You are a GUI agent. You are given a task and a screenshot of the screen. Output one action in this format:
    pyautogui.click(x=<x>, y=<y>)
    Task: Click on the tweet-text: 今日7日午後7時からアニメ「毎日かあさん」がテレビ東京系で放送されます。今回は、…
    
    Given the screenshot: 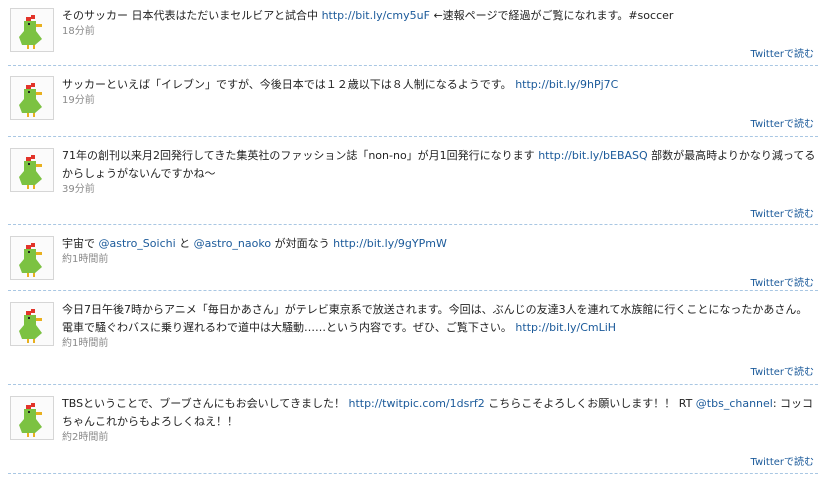 What is the action you would take?
    pyautogui.click(x=435, y=318)
    